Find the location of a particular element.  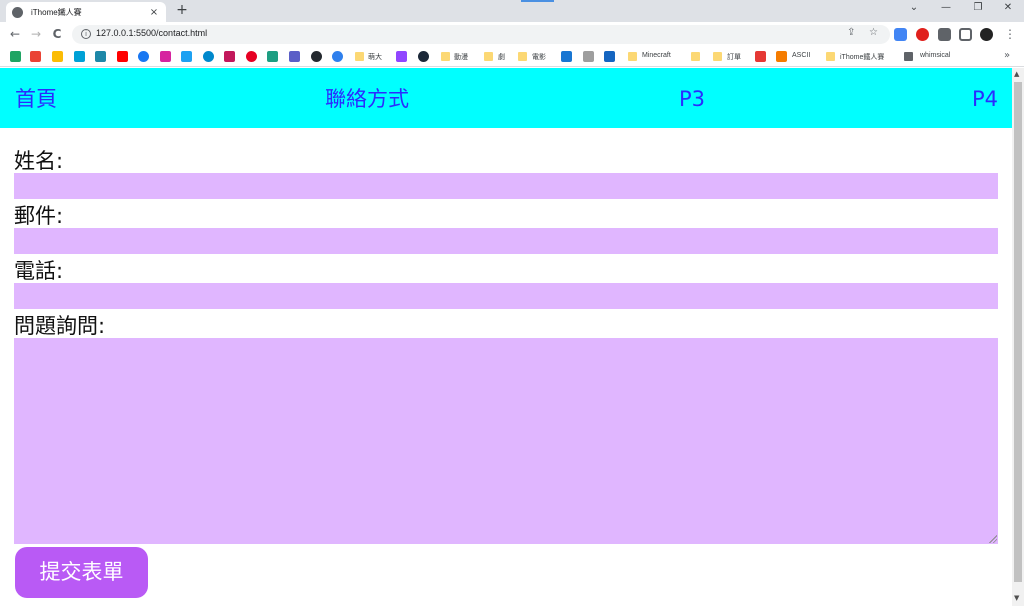

extensions-puzzle-icon is located at coordinates (944, 34).